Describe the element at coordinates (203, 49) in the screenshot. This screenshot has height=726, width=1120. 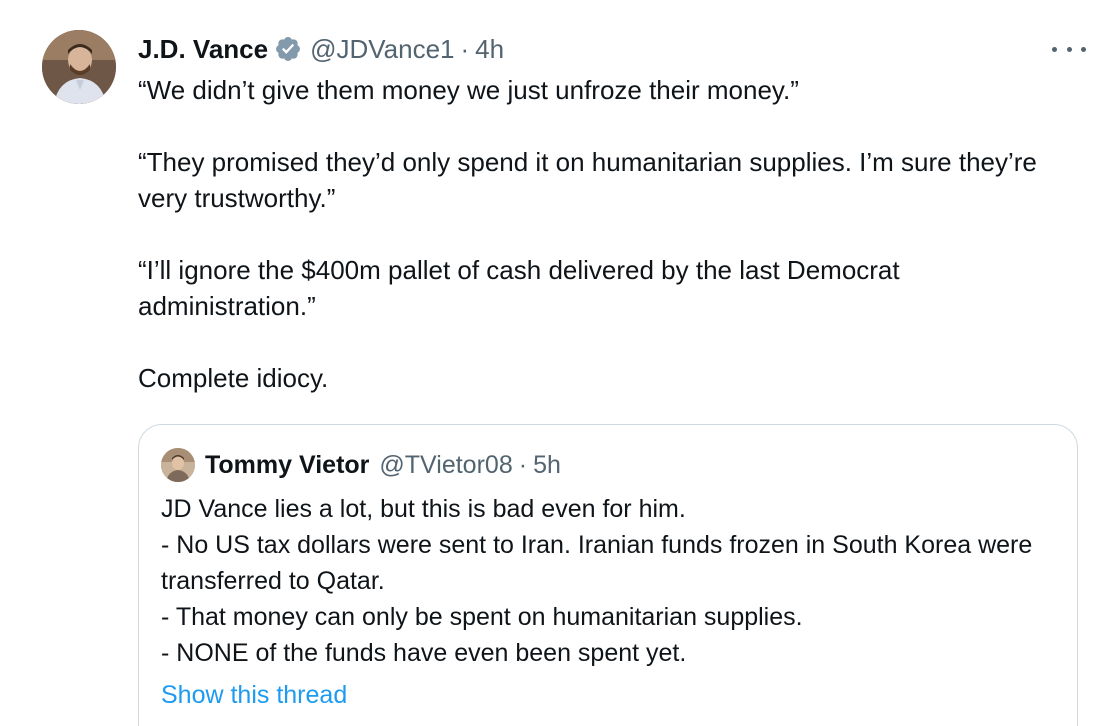
I see `author-name: J.D. Vance` at that location.